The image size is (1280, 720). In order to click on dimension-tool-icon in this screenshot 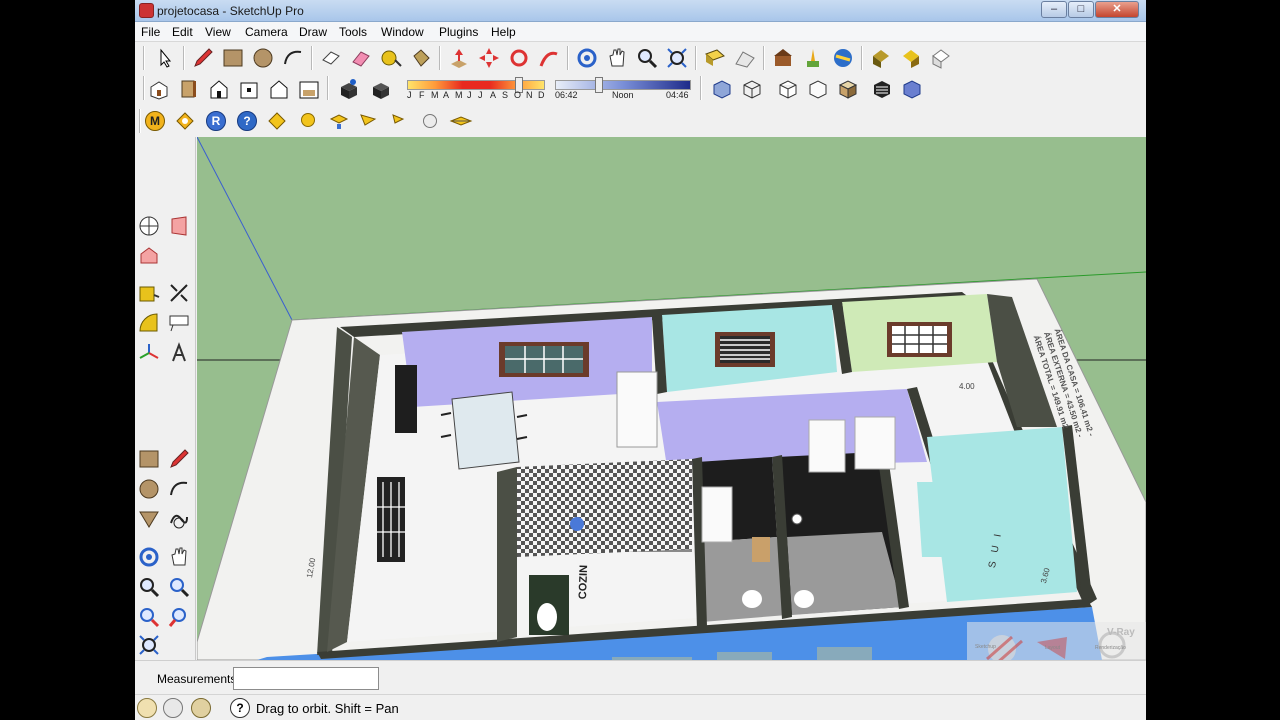, I will do `click(179, 293)`.